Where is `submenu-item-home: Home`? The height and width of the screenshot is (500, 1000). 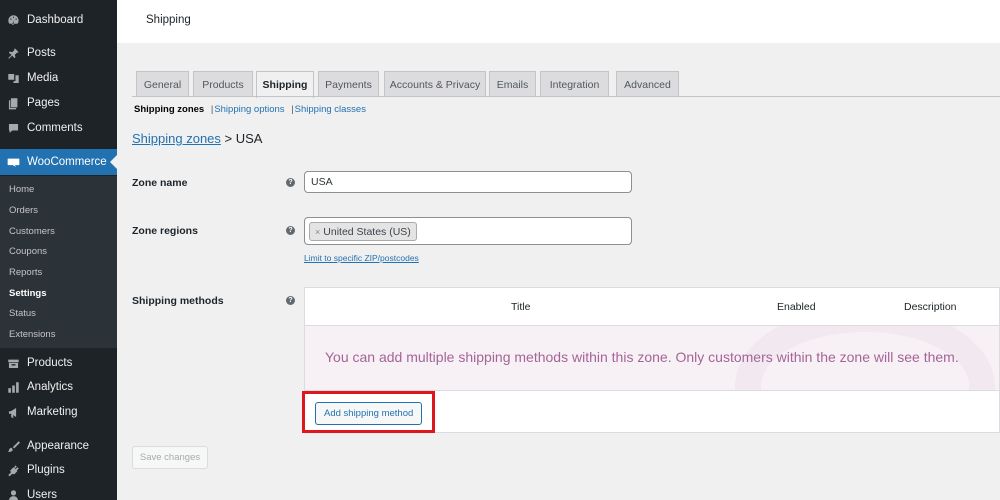
submenu-item-home: Home is located at coordinates (21, 189).